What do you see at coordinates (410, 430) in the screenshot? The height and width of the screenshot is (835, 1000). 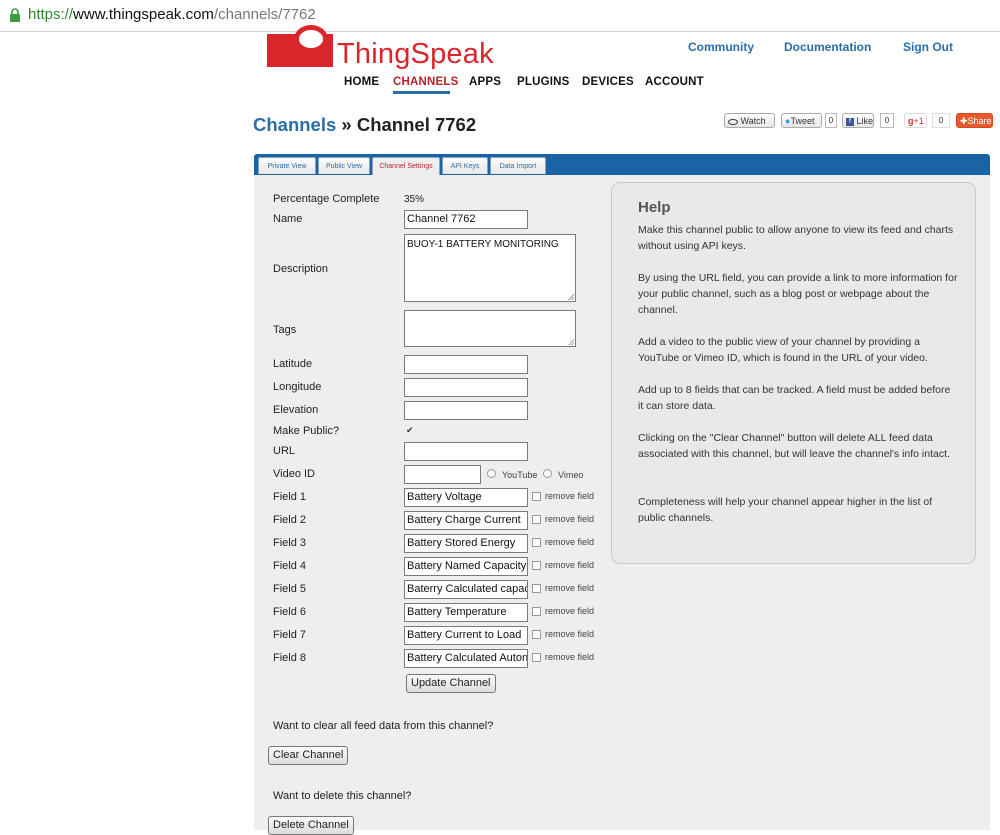 I see `make-public-checkbox: ✔` at bounding box center [410, 430].